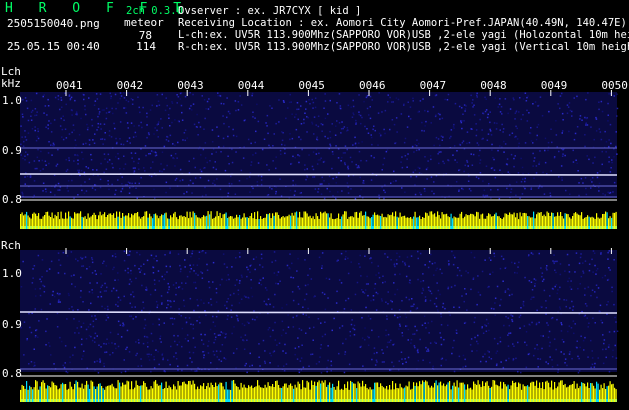 This screenshot has width=629, height=410. What do you see at coordinates (190, 85) in the screenshot?
I see `time-tick-label: 0043` at bounding box center [190, 85].